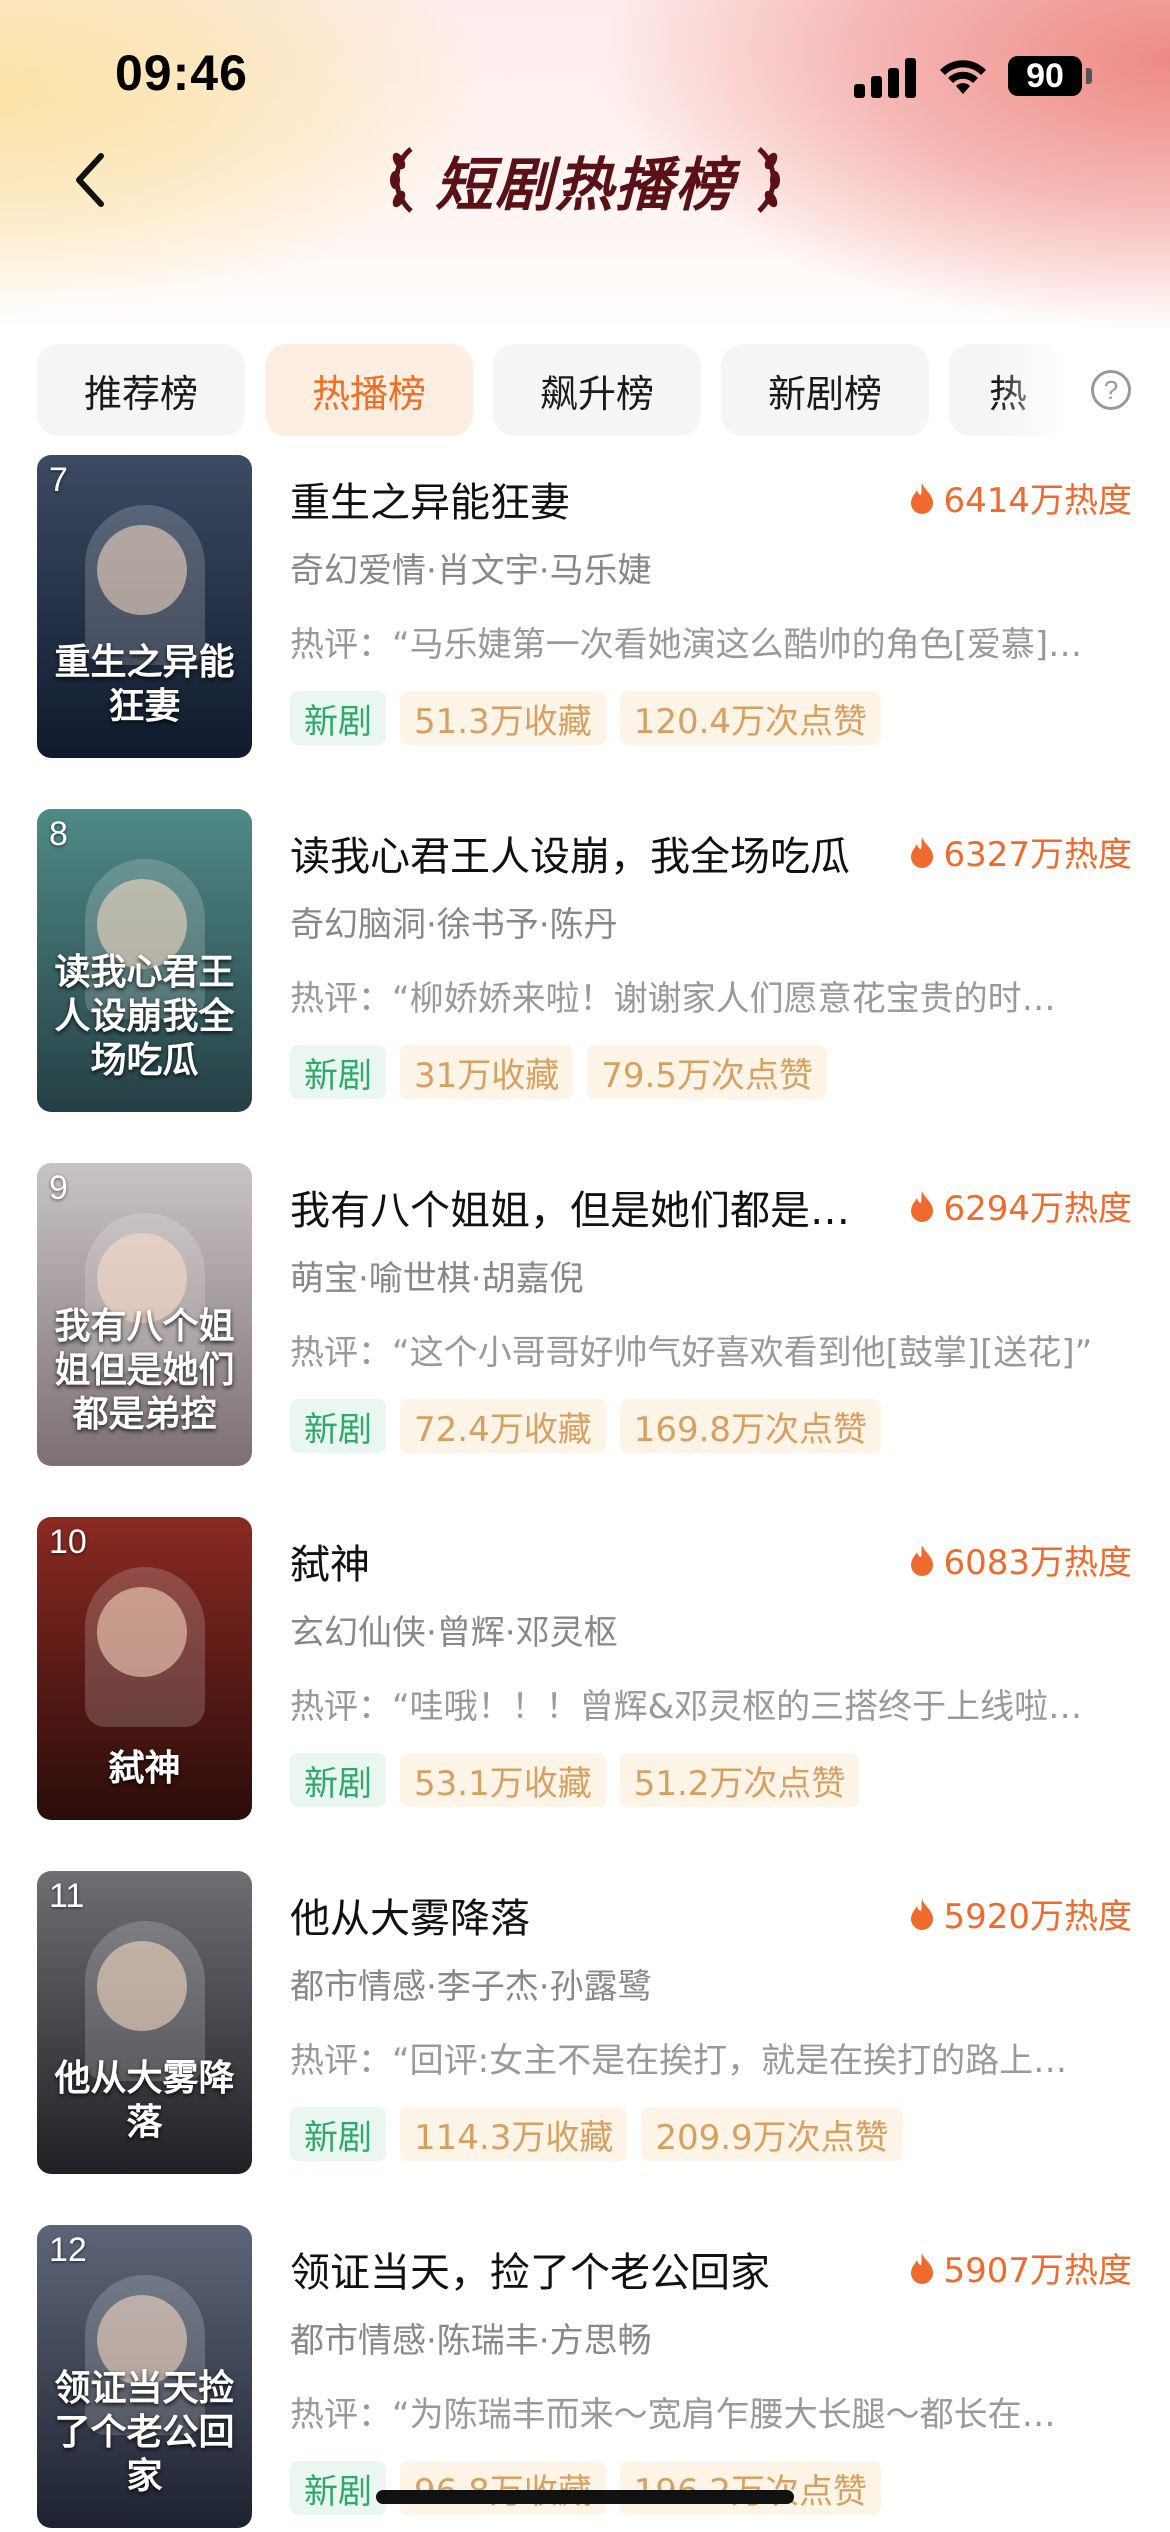 This screenshot has width=1170, height=2532. Describe the element at coordinates (1037, 2271) in the screenshot. I see `heat-value: 5907万热度` at that location.